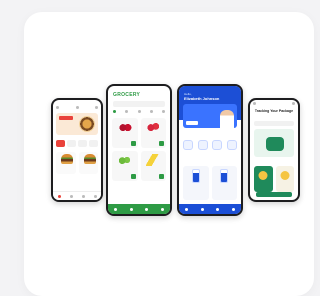  I want to click on doctor-image, so click(227, 119).